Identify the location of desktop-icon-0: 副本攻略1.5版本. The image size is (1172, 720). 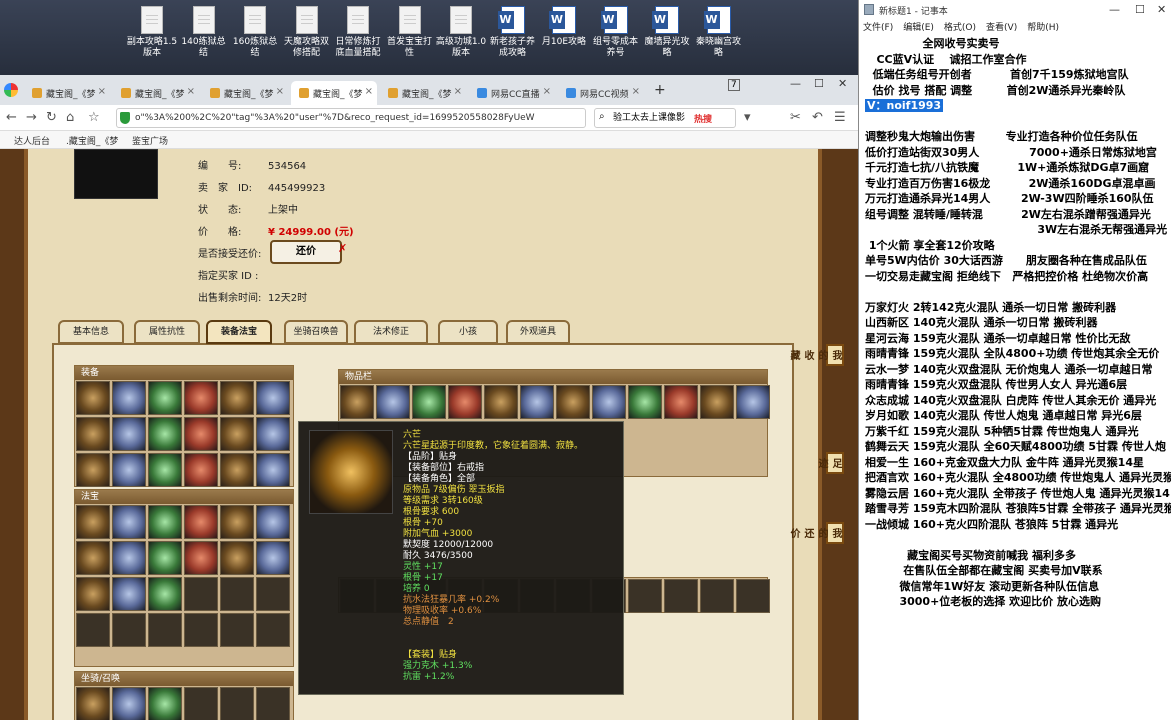
(152, 32).